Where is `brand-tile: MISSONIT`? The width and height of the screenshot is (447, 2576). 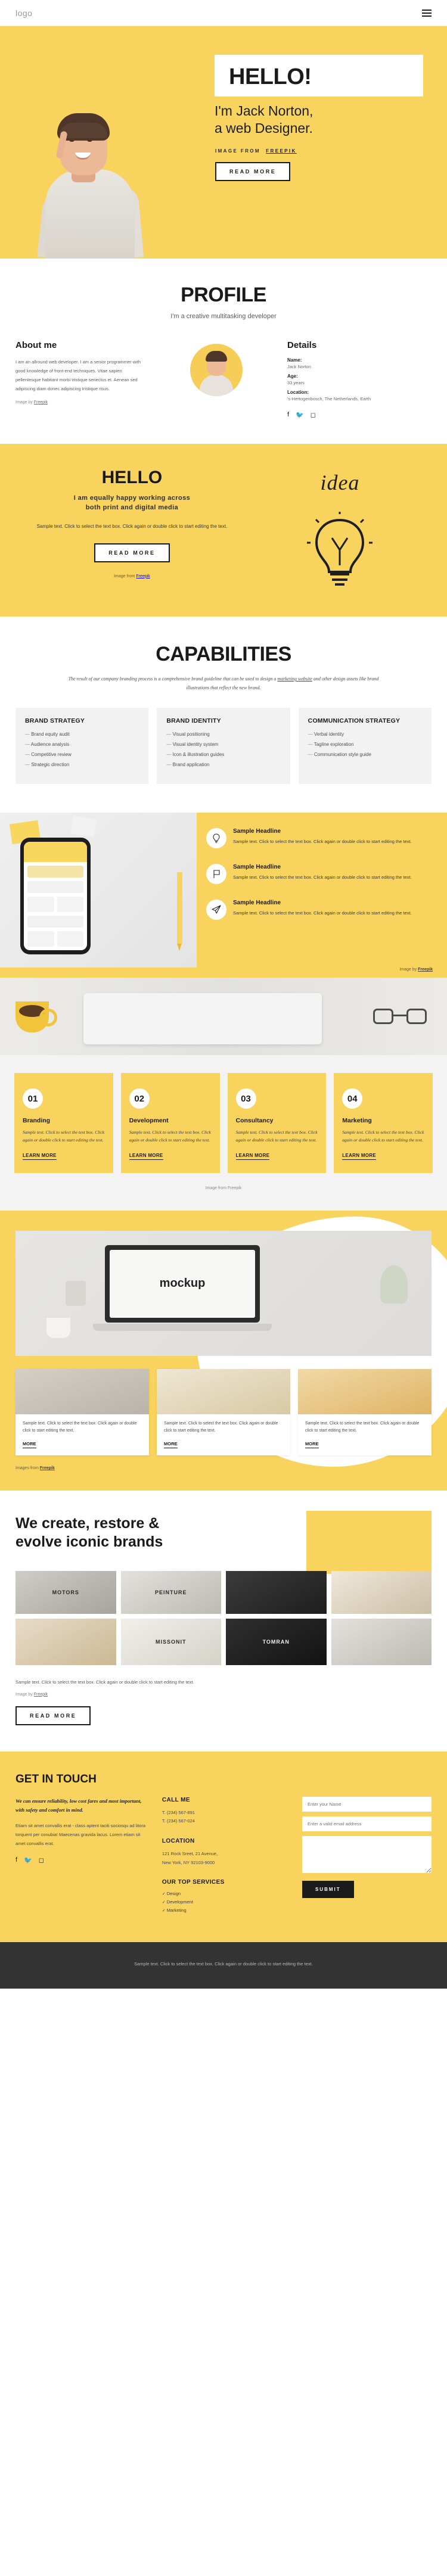
brand-tile: MISSONIT is located at coordinates (170, 1641).